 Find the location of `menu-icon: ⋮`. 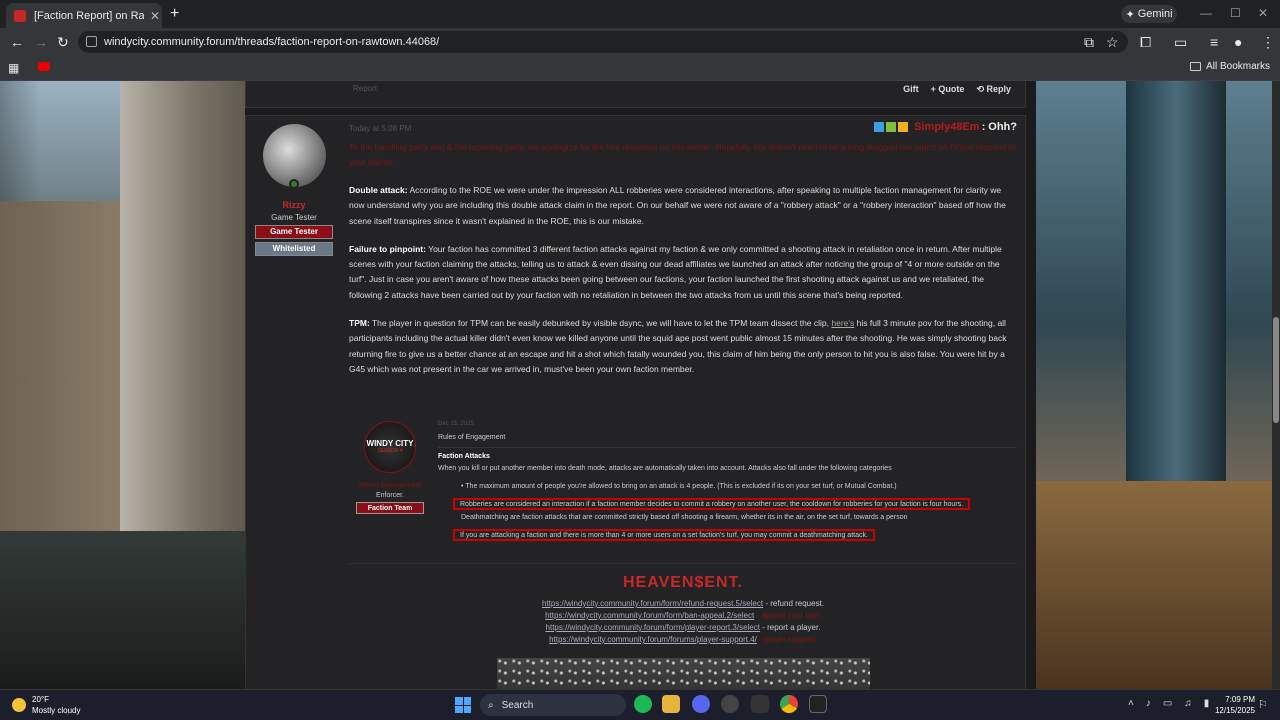

menu-icon: ⋮ is located at coordinates (1268, 42).